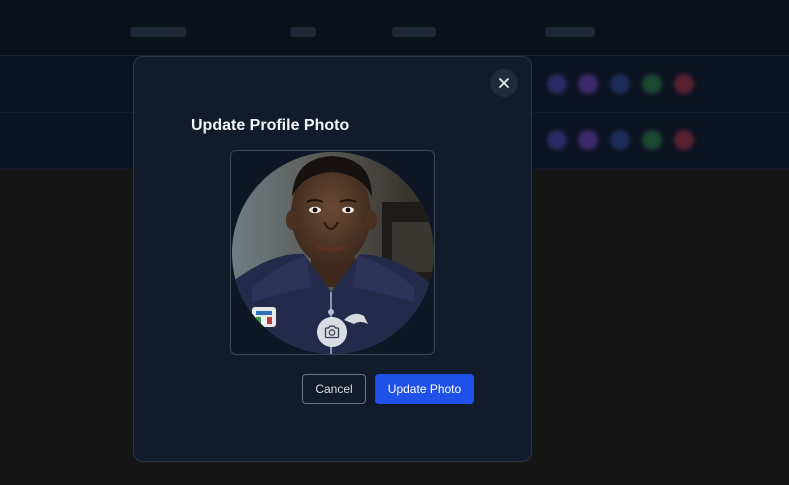  I want to click on close-button, so click(504, 83).